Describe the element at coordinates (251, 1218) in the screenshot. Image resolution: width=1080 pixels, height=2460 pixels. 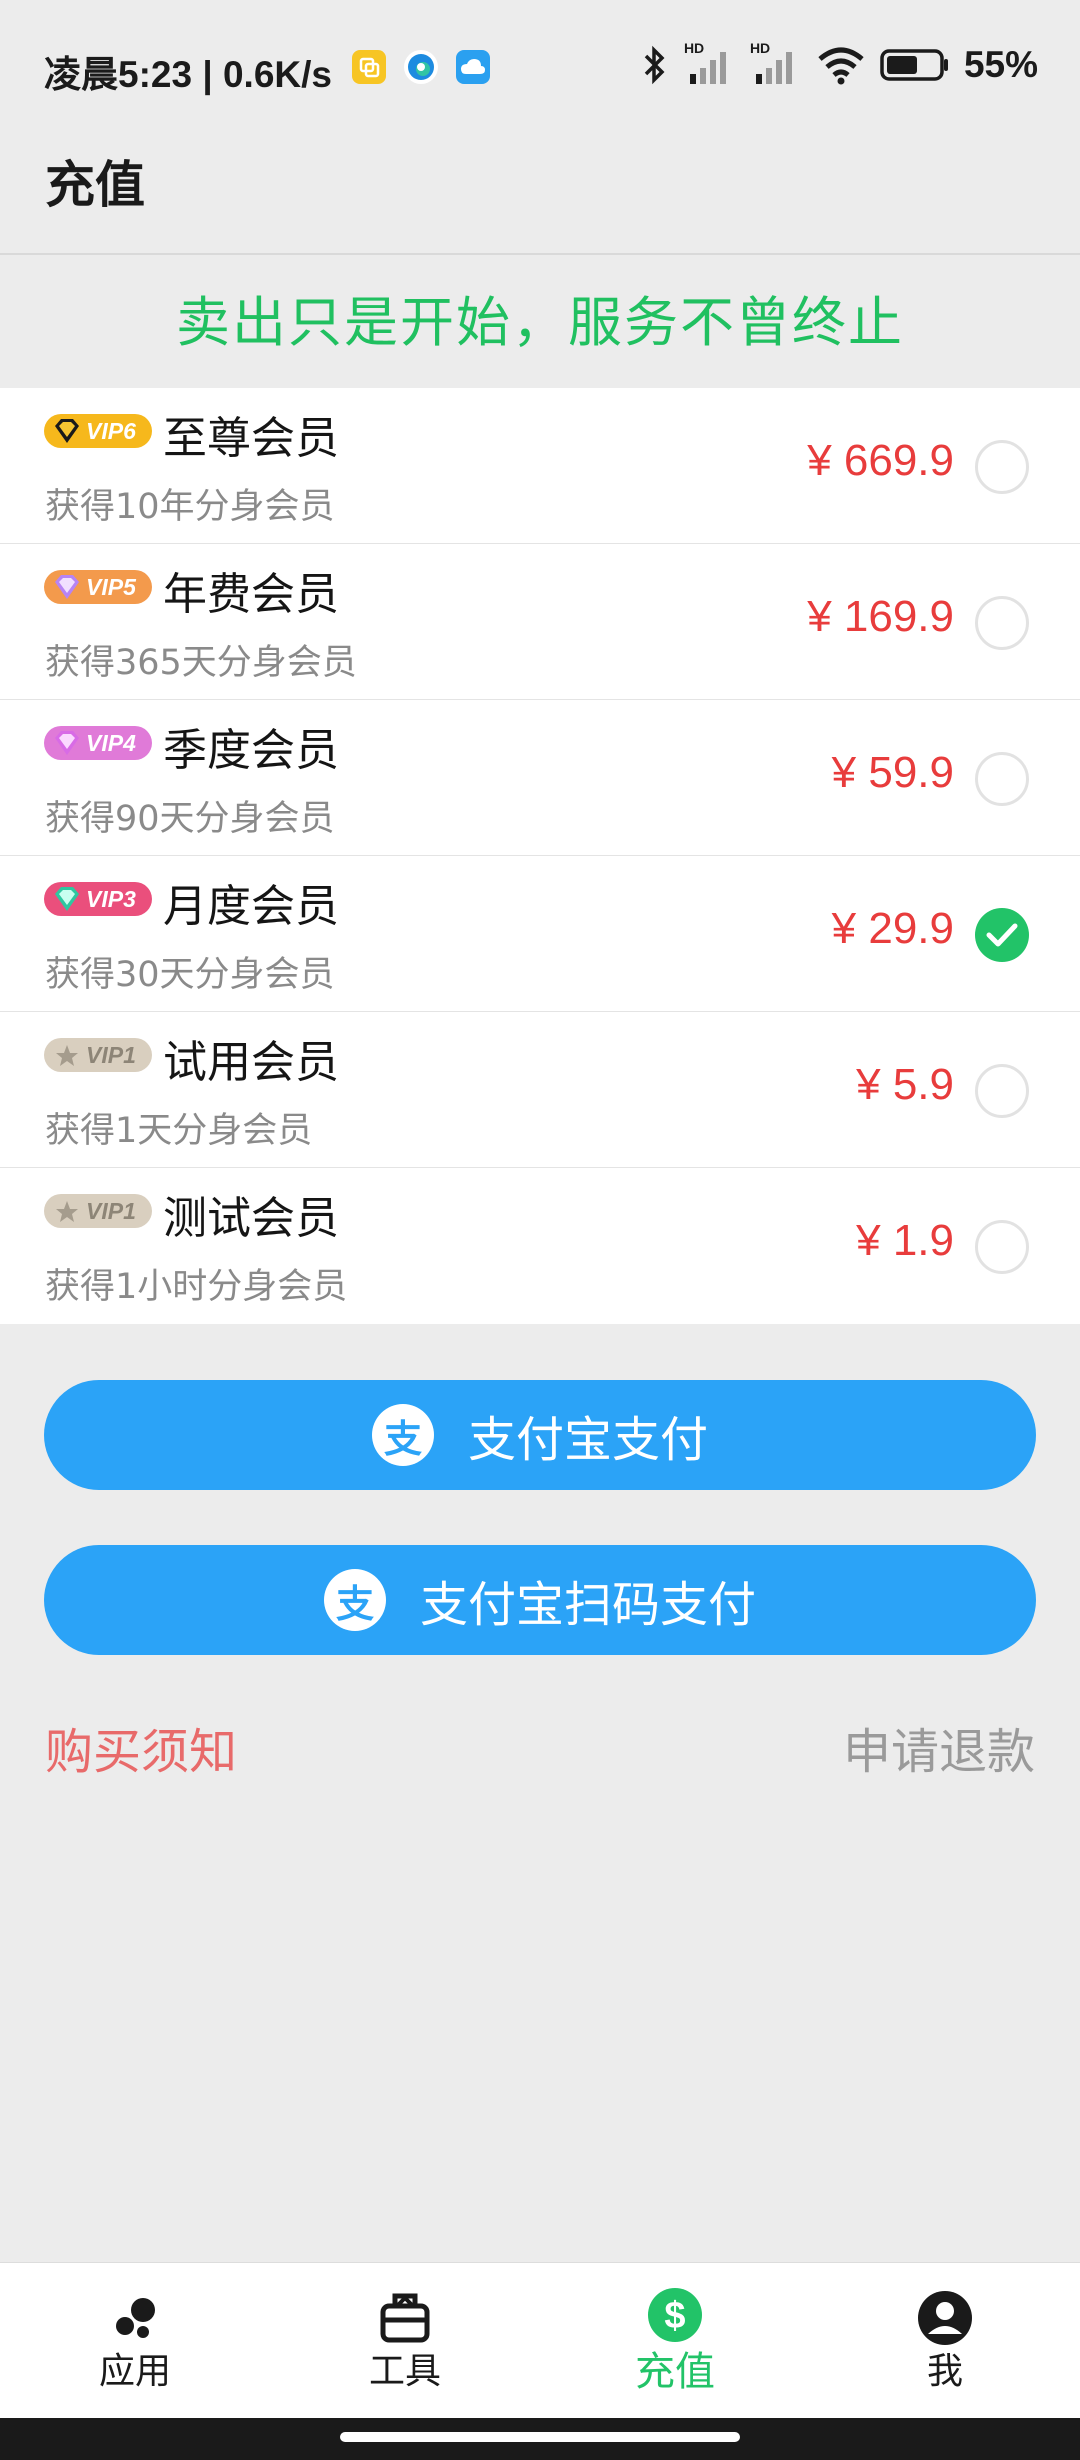
I see `plan-name: 测试会员` at that location.